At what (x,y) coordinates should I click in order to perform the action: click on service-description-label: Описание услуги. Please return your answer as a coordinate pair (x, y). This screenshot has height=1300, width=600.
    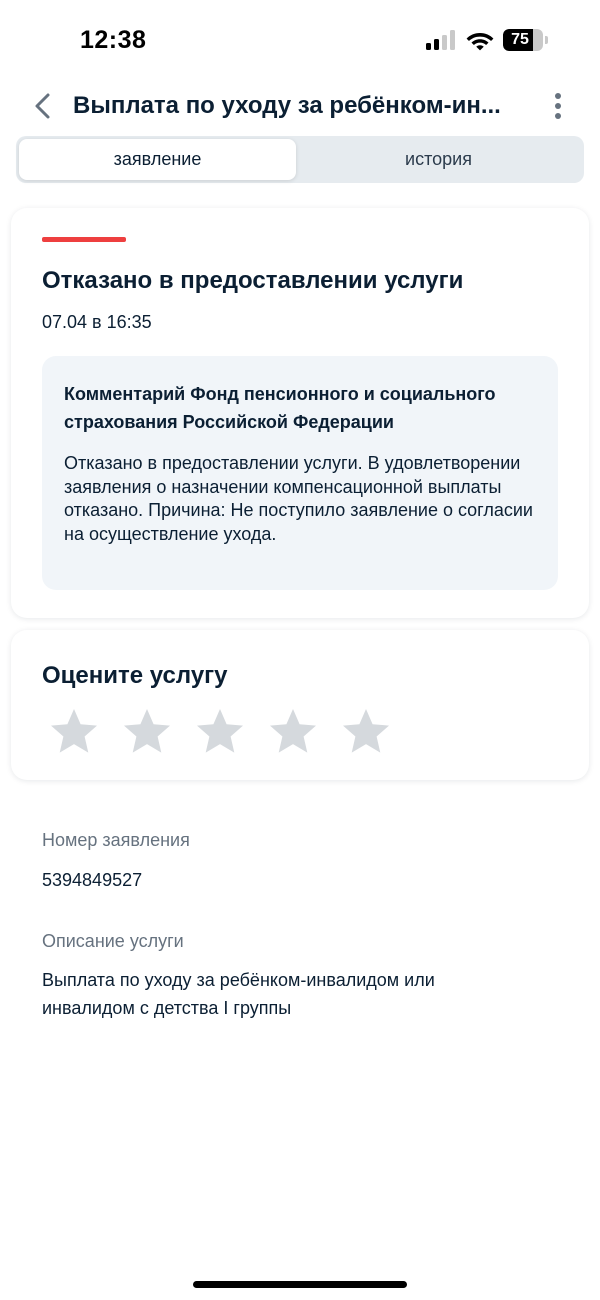
    Looking at the image, I should click on (113, 941).